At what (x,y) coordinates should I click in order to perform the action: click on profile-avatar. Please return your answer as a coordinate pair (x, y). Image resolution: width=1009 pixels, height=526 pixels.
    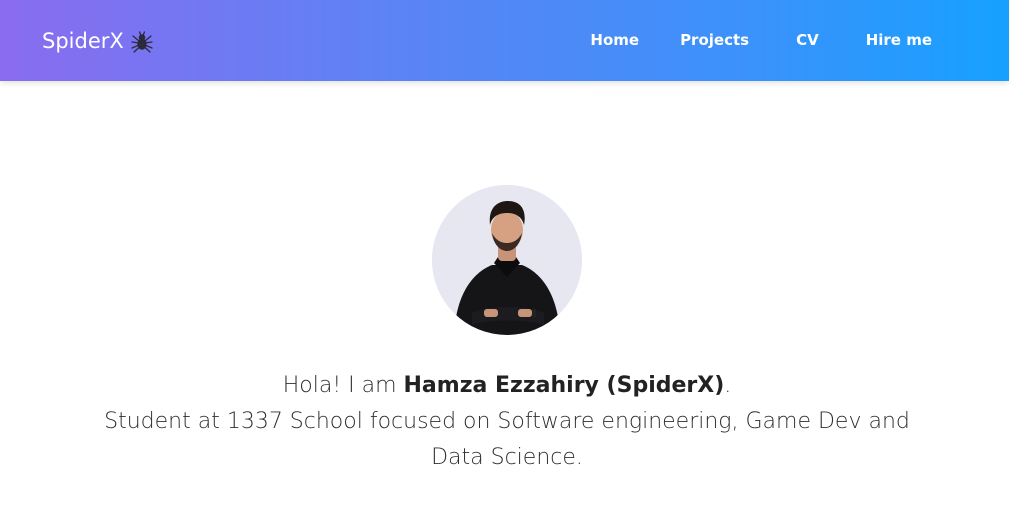
    Looking at the image, I should click on (507, 260).